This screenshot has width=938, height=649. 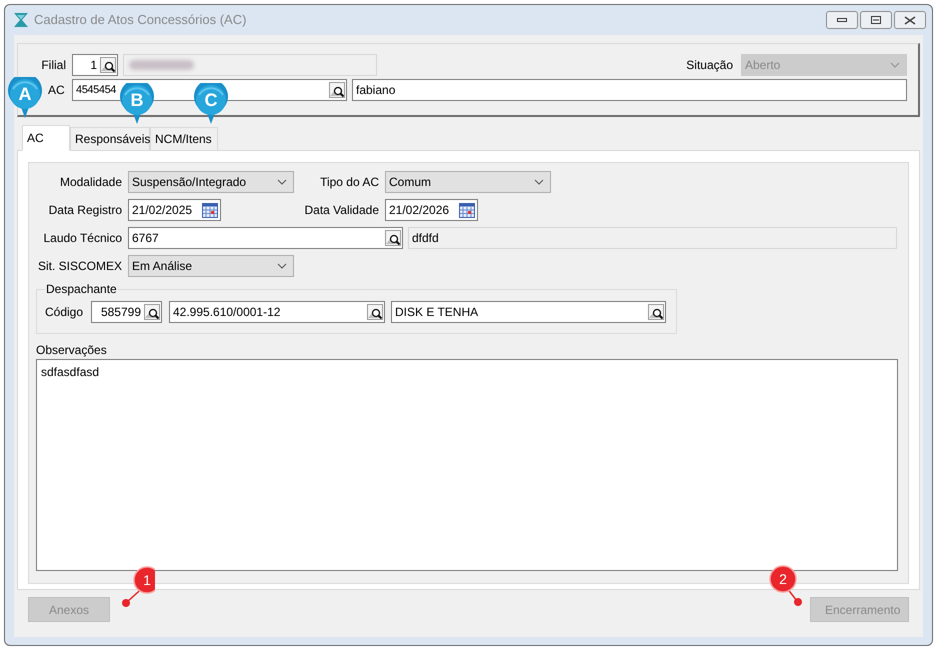 I want to click on text-field: DISK E TENHA, so click(x=528, y=312).